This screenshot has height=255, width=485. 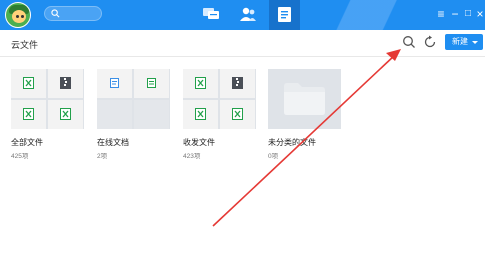 What do you see at coordinates (468, 14) in the screenshot?
I see `maximize-button: □` at bounding box center [468, 14].